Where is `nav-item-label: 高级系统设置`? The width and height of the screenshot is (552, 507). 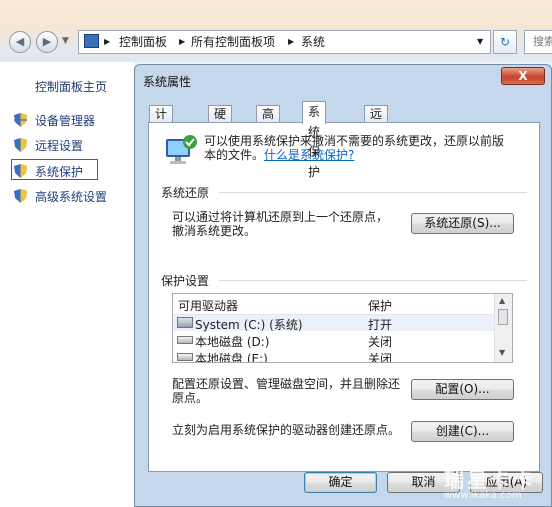
nav-item-label: 高级系统设置 is located at coordinates (71, 197).